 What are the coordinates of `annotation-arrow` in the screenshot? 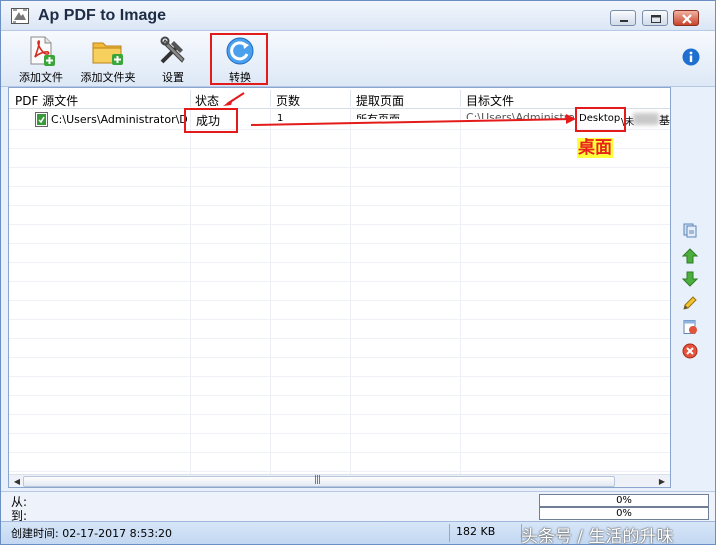 It's located at (412, 122).